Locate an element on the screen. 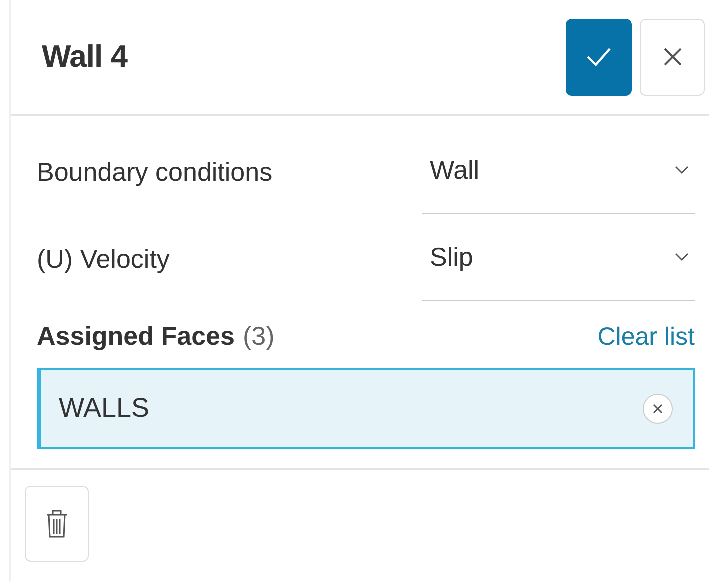 Image resolution: width=709 pixels, height=581 pixels. trash-icon is located at coordinates (57, 524).